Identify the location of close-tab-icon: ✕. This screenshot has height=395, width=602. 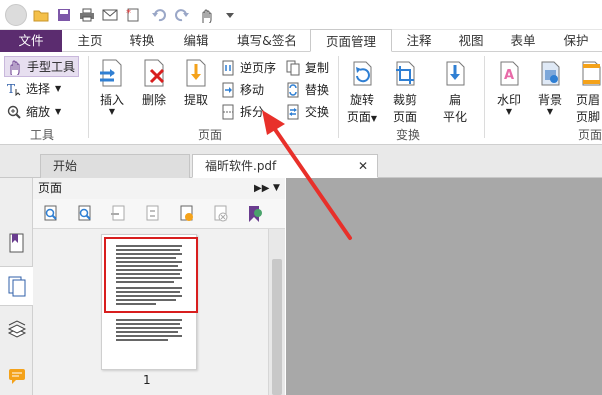
(363, 166).